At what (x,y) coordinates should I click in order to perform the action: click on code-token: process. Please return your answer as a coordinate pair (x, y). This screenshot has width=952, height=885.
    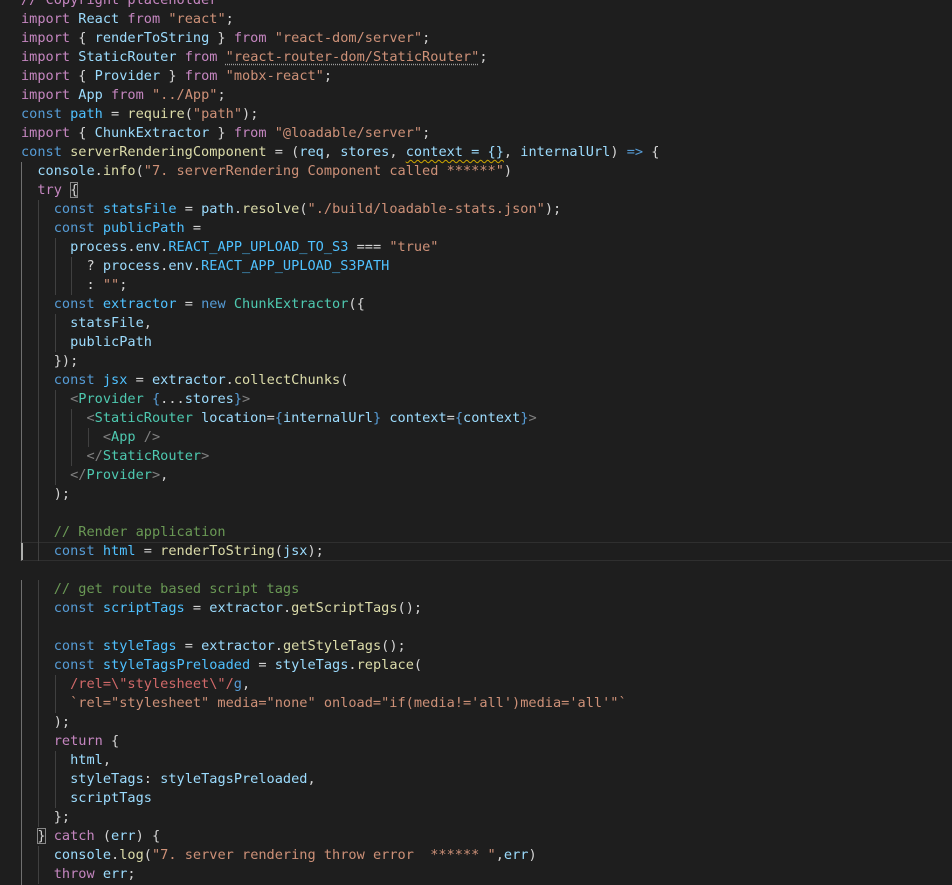
    Looking at the image, I should click on (131, 266).